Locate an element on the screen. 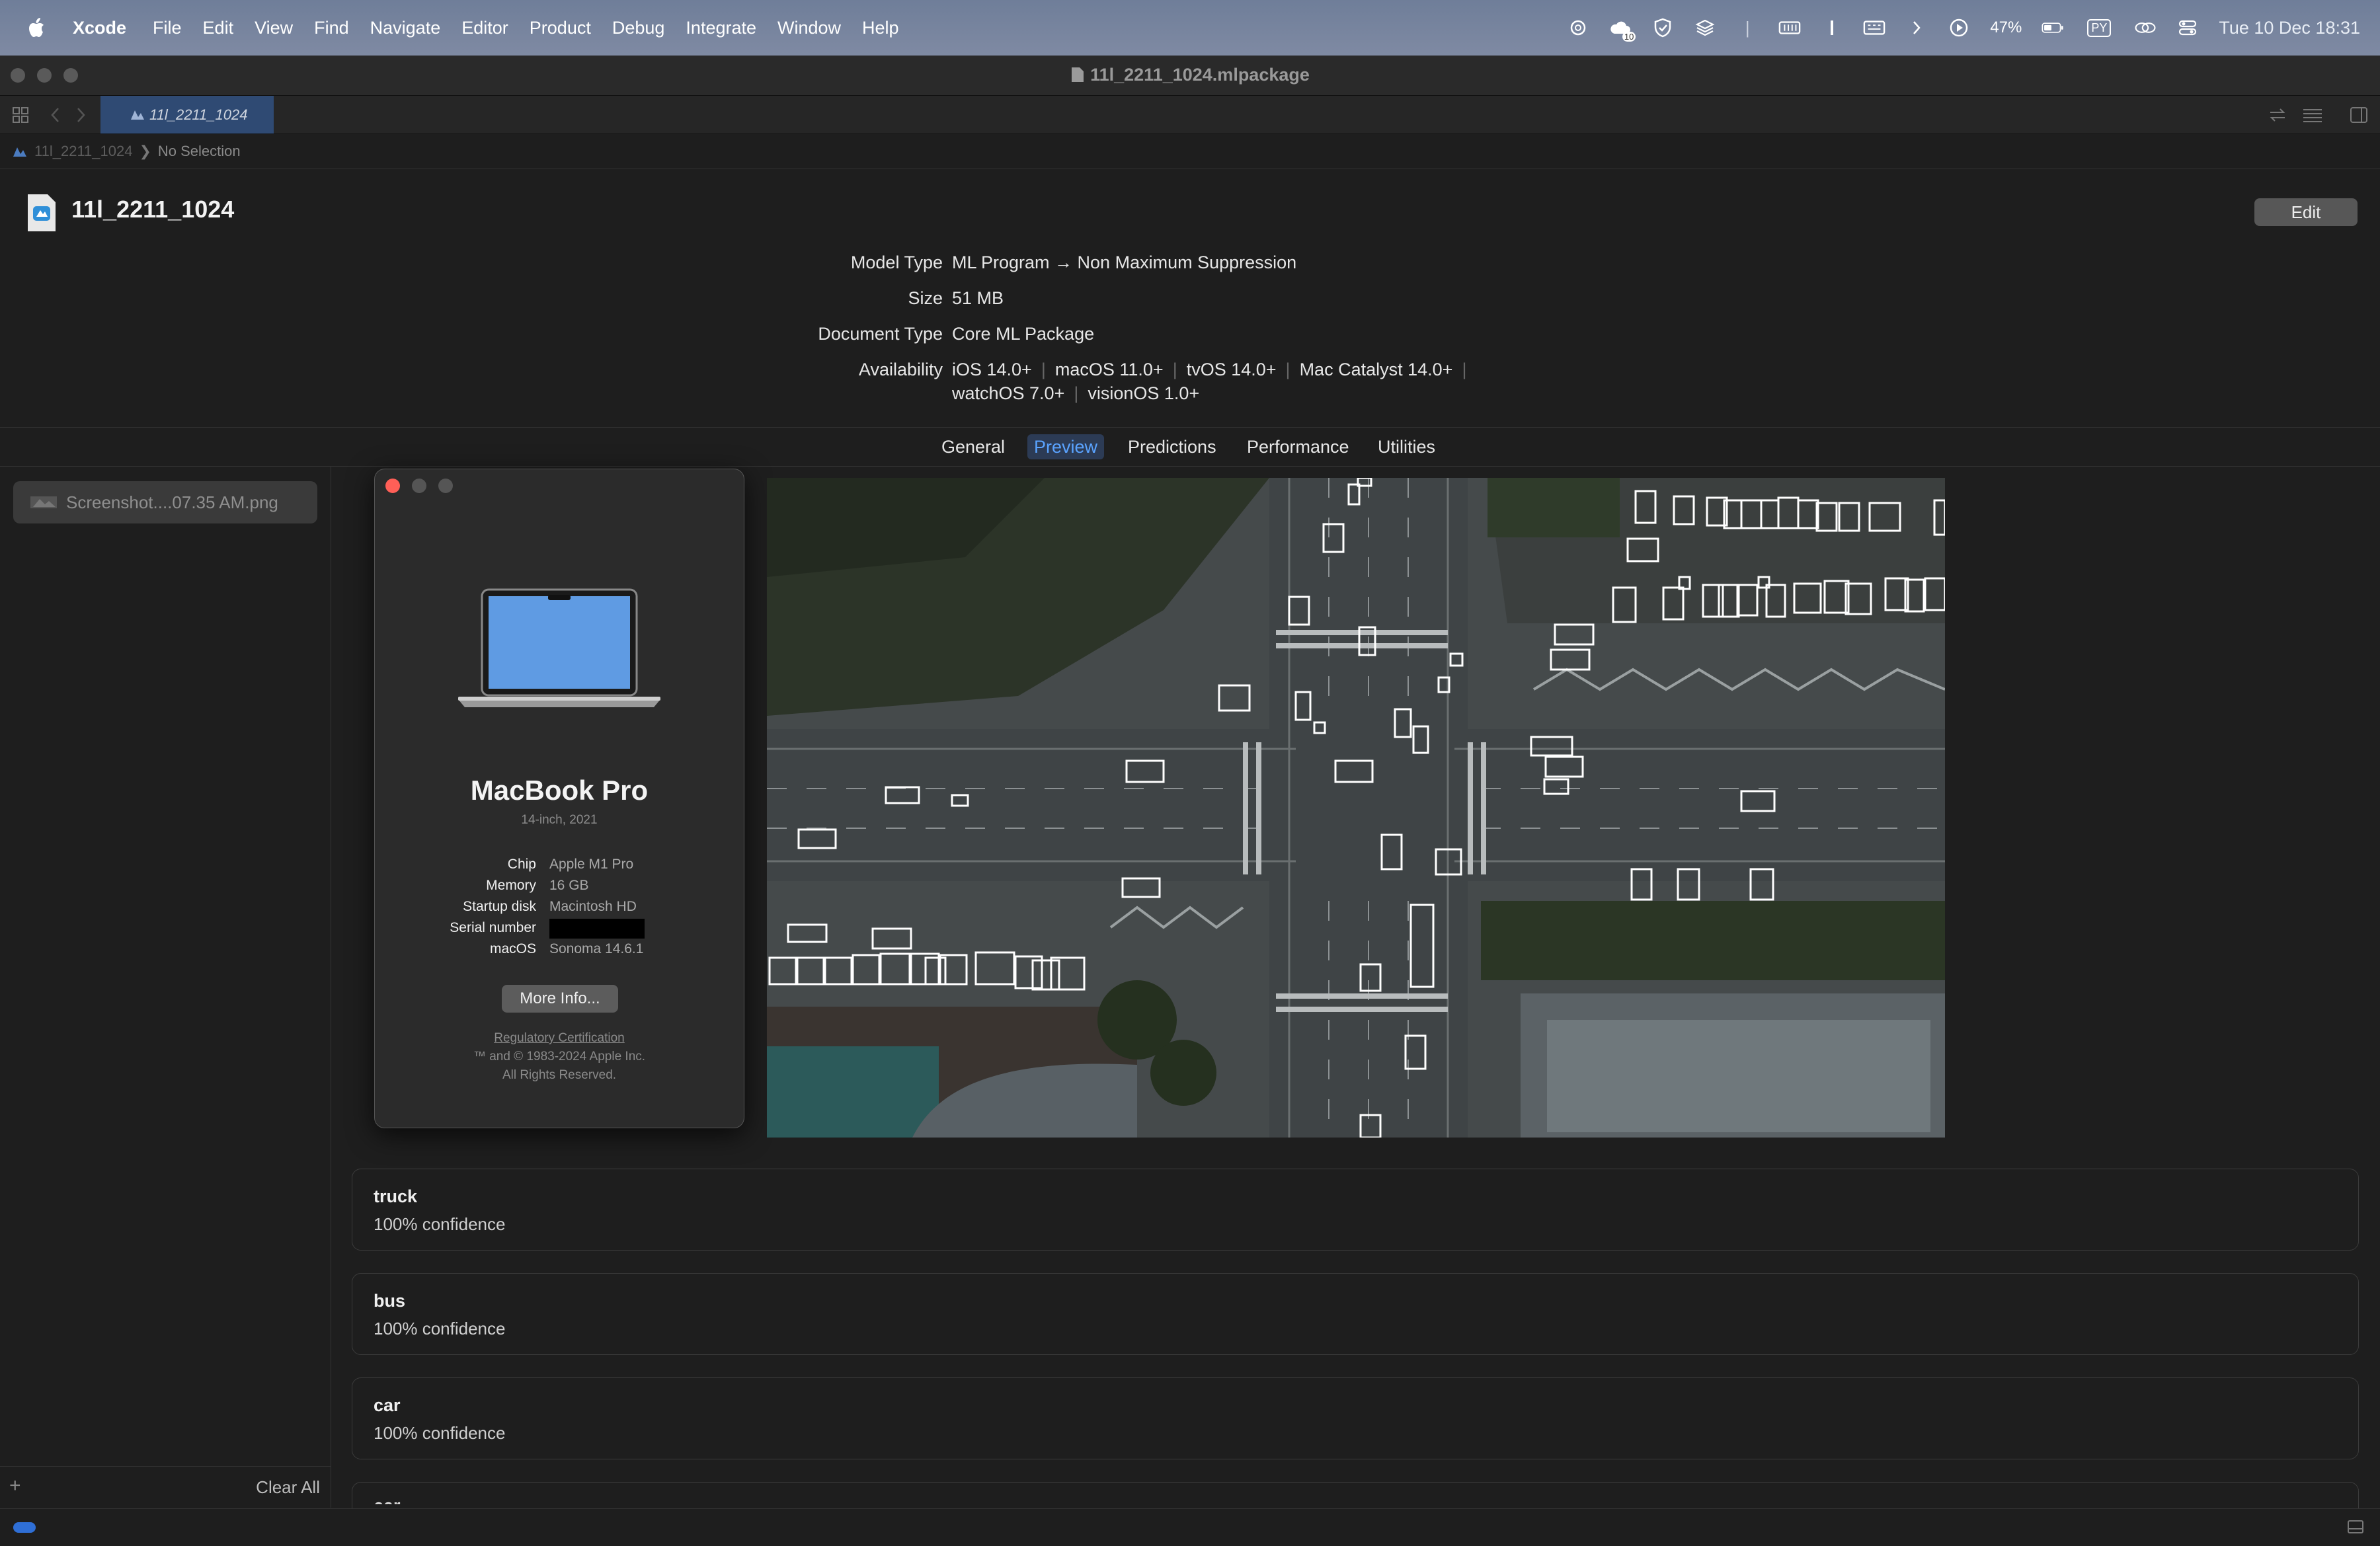 This screenshot has width=2380, height=1546. tab-predictions: Predictions is located at coordinates (1172, 446).